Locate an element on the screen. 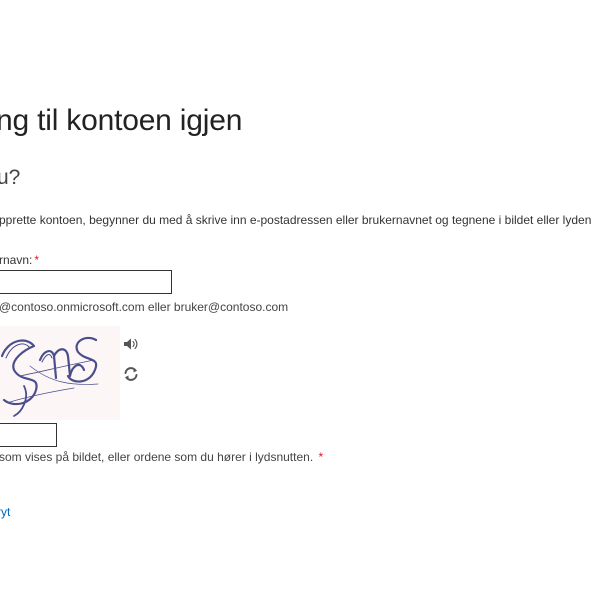 The height and width of the screenshot is (589, 600). captcha-input is located at coordinates (28, 435).